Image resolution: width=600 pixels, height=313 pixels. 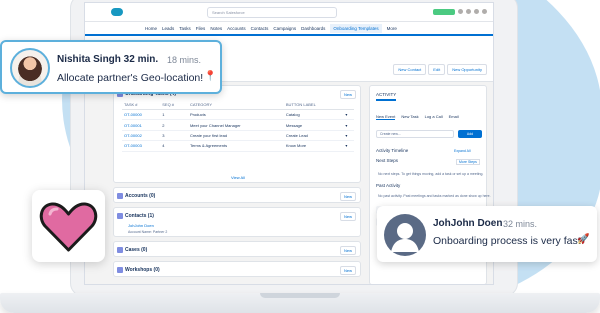 What do you see at coordinates (130, 78) in the screenshot?
I see `notification-message: Allocate partner's Geo-location!` at bounding box center [130, 78].